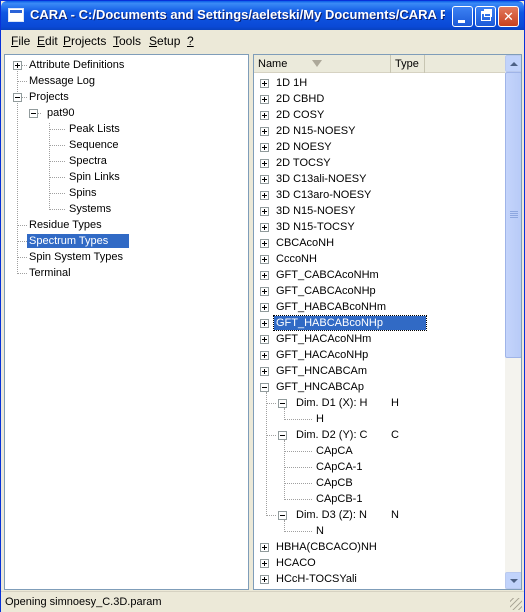 Image resolution: width=525 pixels, height=612 pixels. Describe the element at coordinates (303, 163) in the screenshot. I see `table-row: 2D TOCSY` at that location.